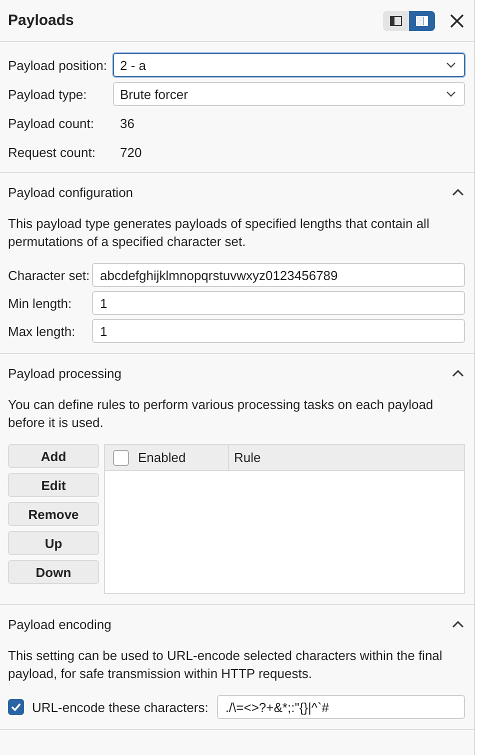 This screenshot has height=755, width=478. Describe the element at coordinates (226, 665) in the screenshot. I see `description-text: This setting can be used to URL-encode selected characters within the final payload, for safe transmission within HTTP requests.` at that location.